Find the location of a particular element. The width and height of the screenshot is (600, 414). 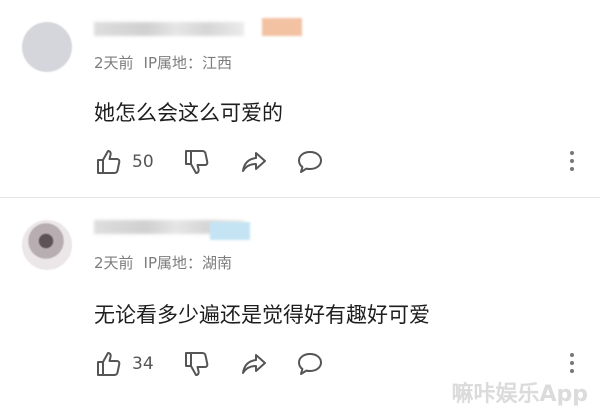

comment-text: 她怎么会这么可爱的 is located at coordinates (188, 113).